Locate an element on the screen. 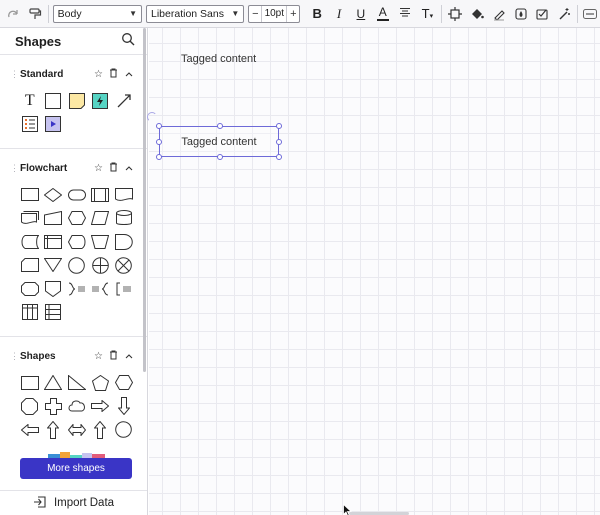 The image size is (600, 515). predefined-process-shape is located at coordinates (101, 195).